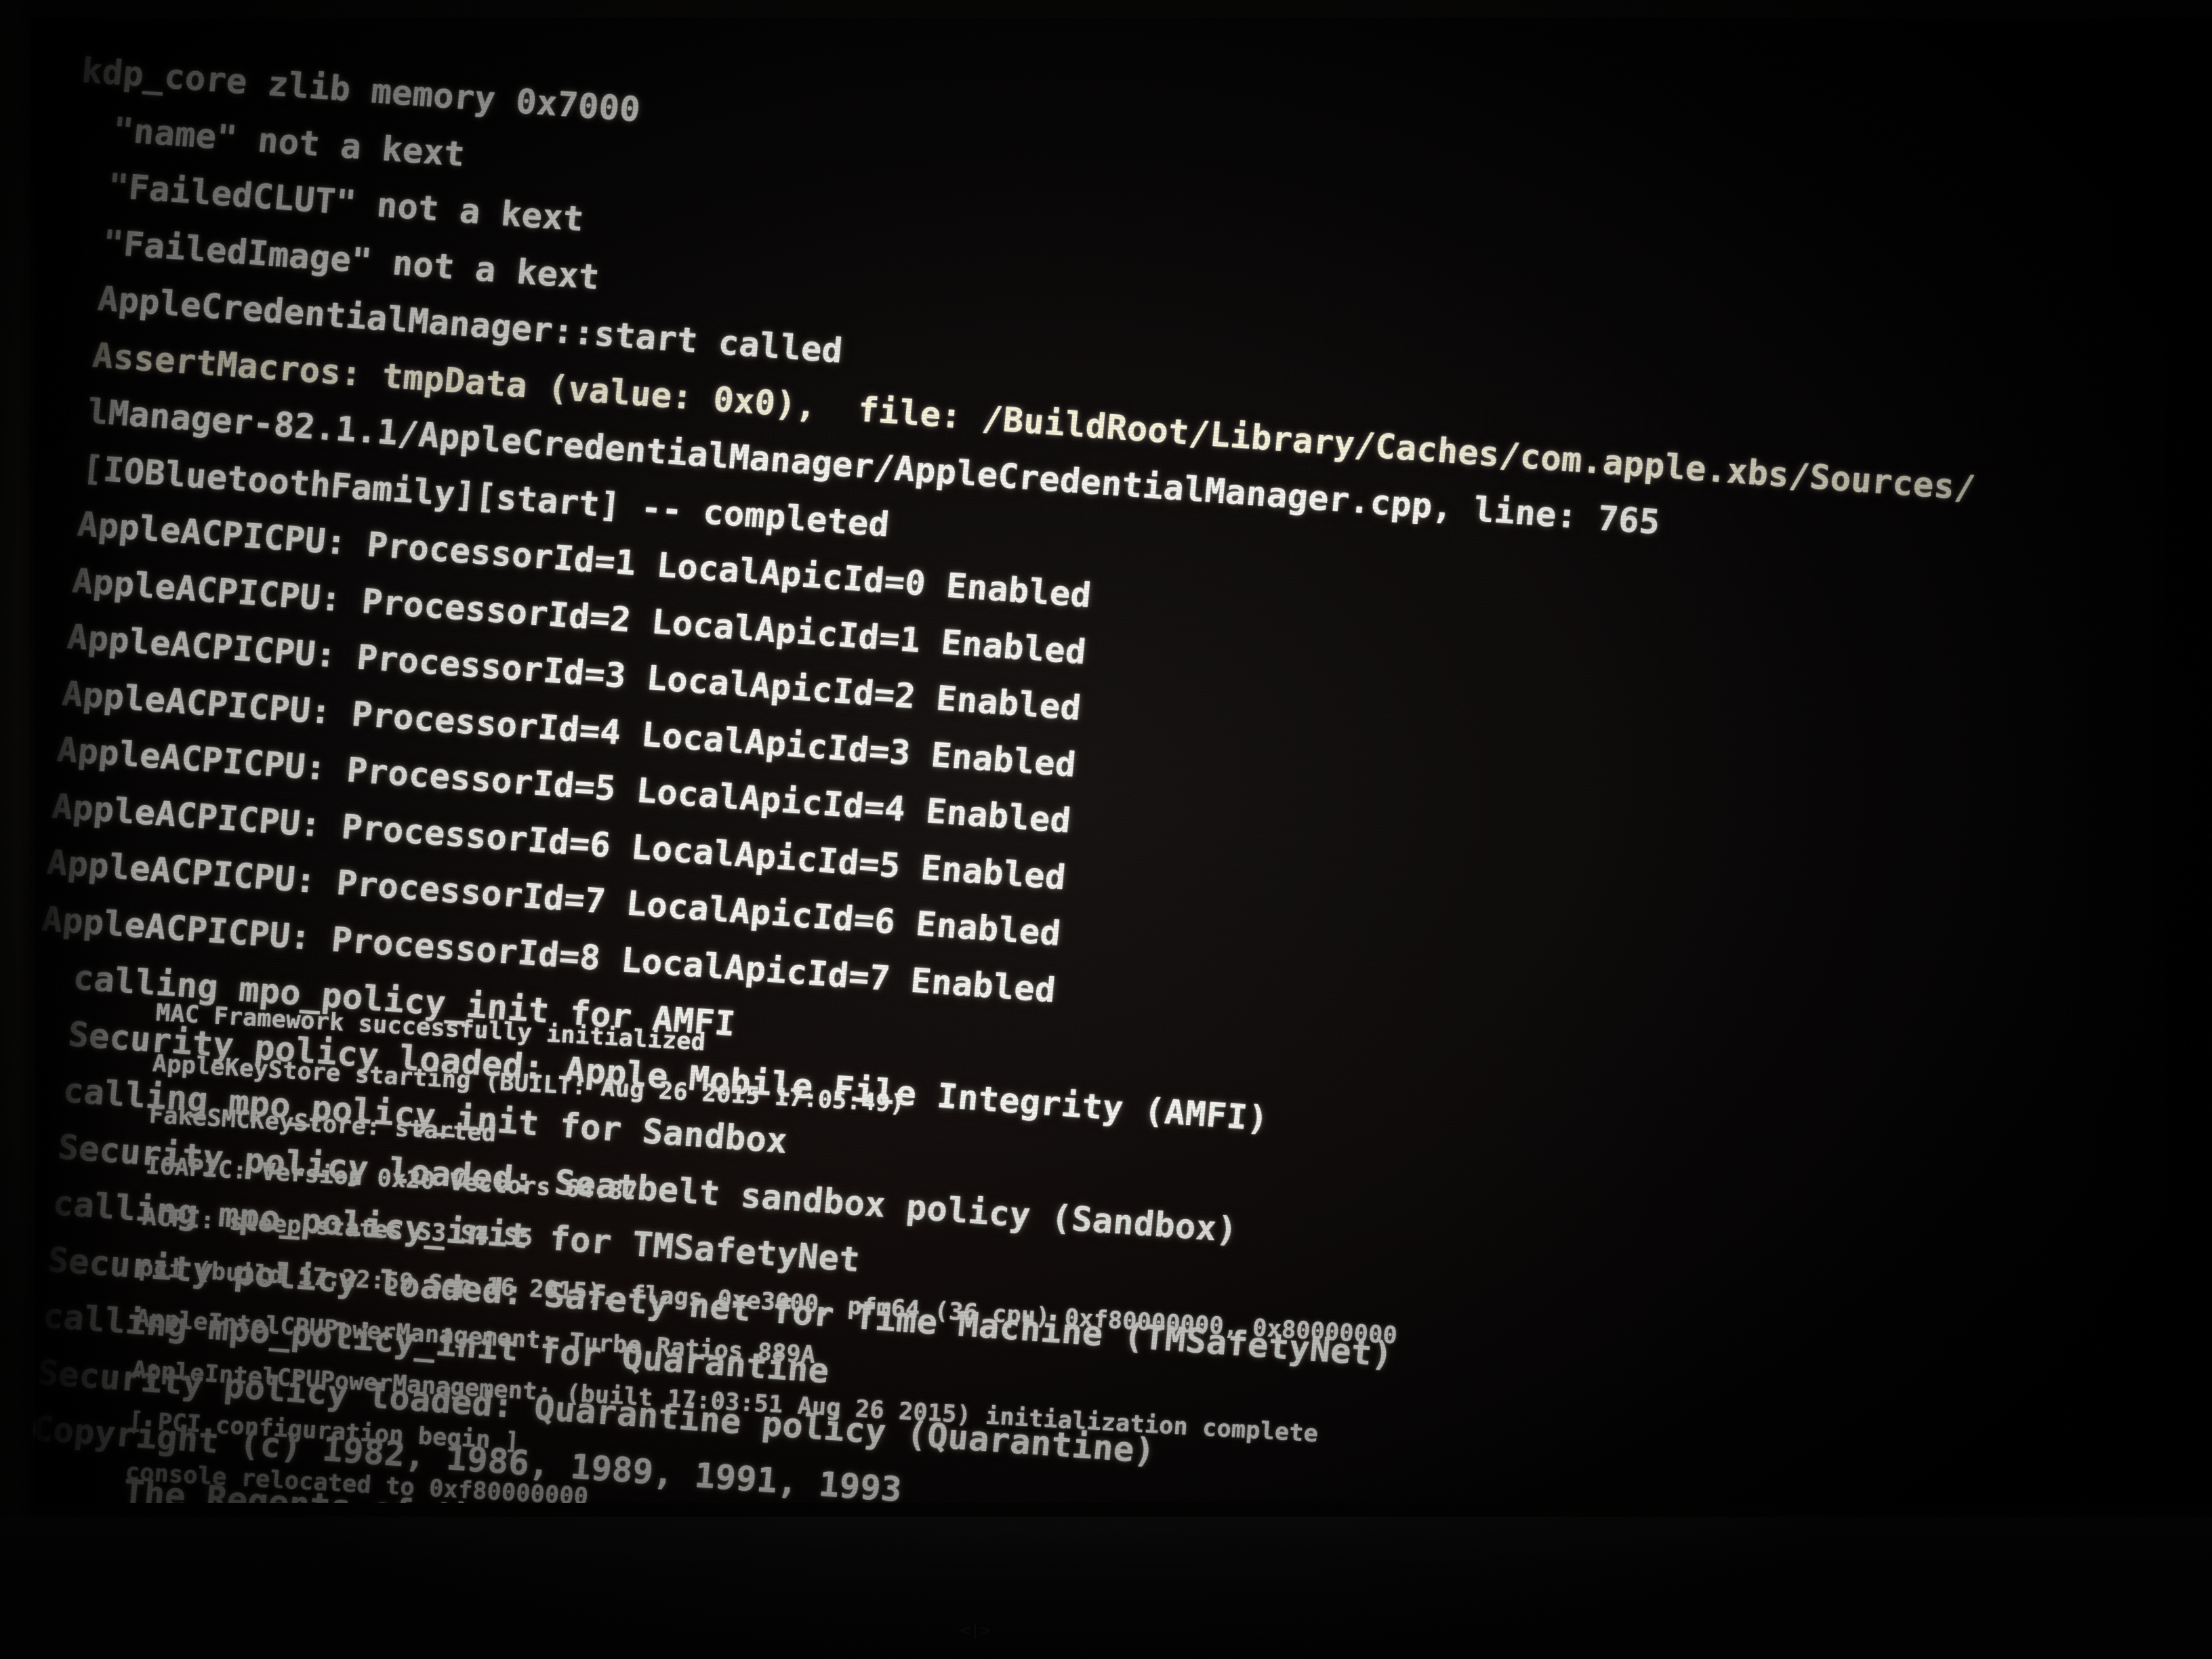  I want to click on bezel-top, so click(1106, 9).